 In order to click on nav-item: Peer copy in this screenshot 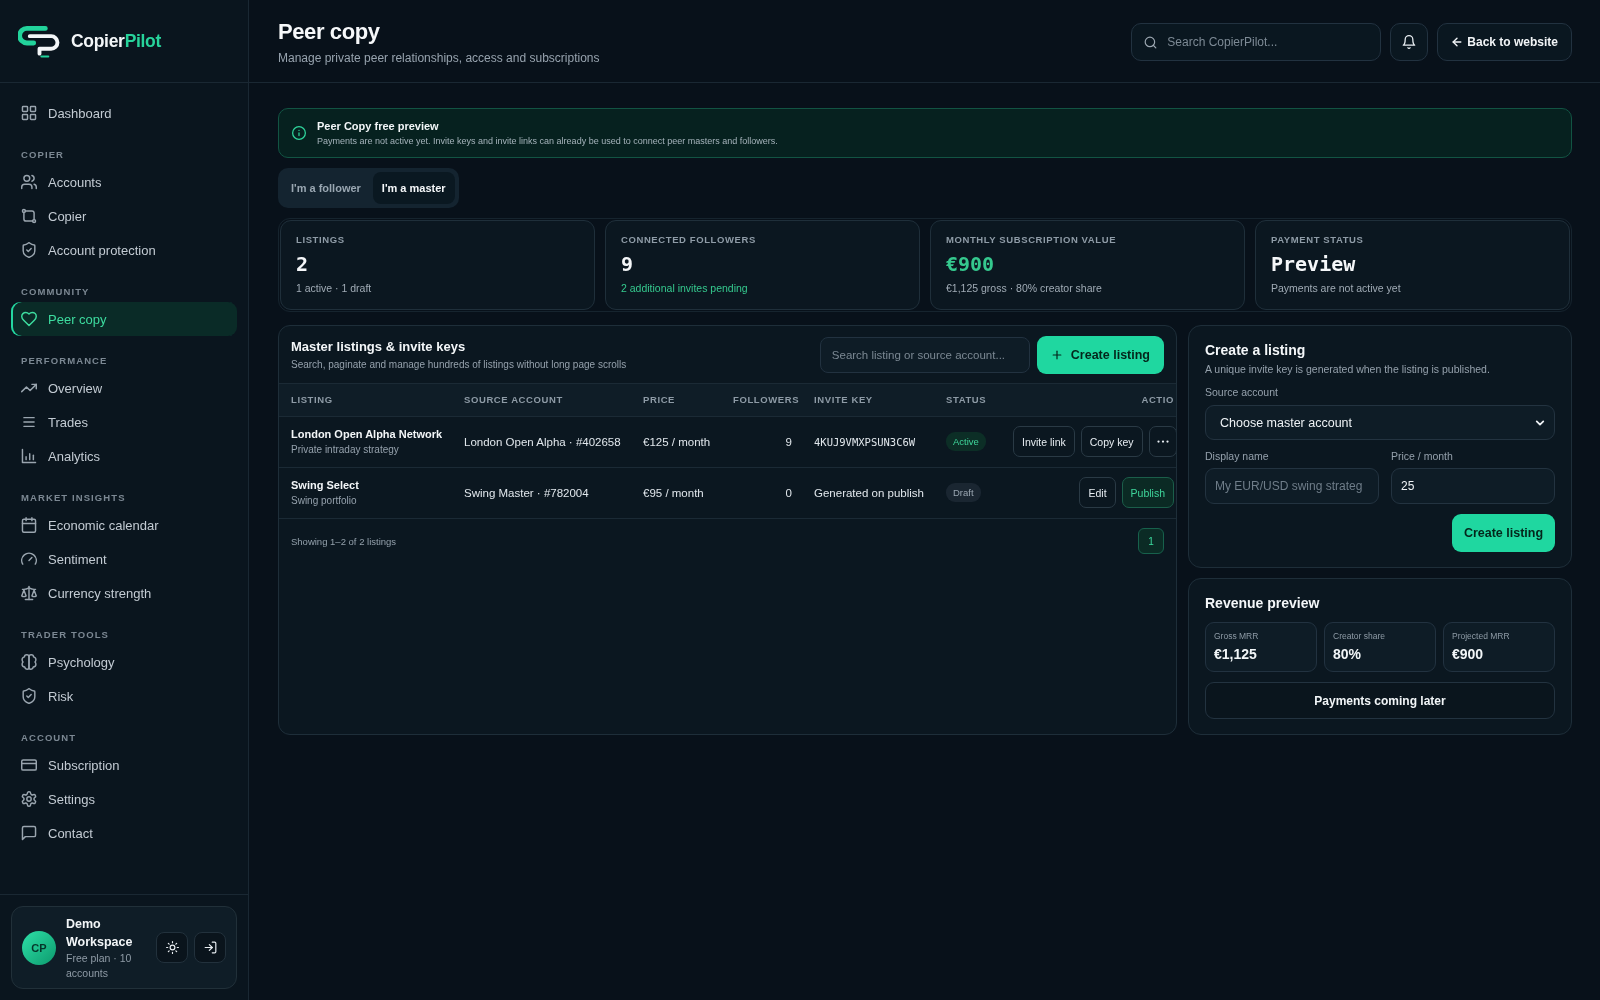, I will do `click(124, 319)`.